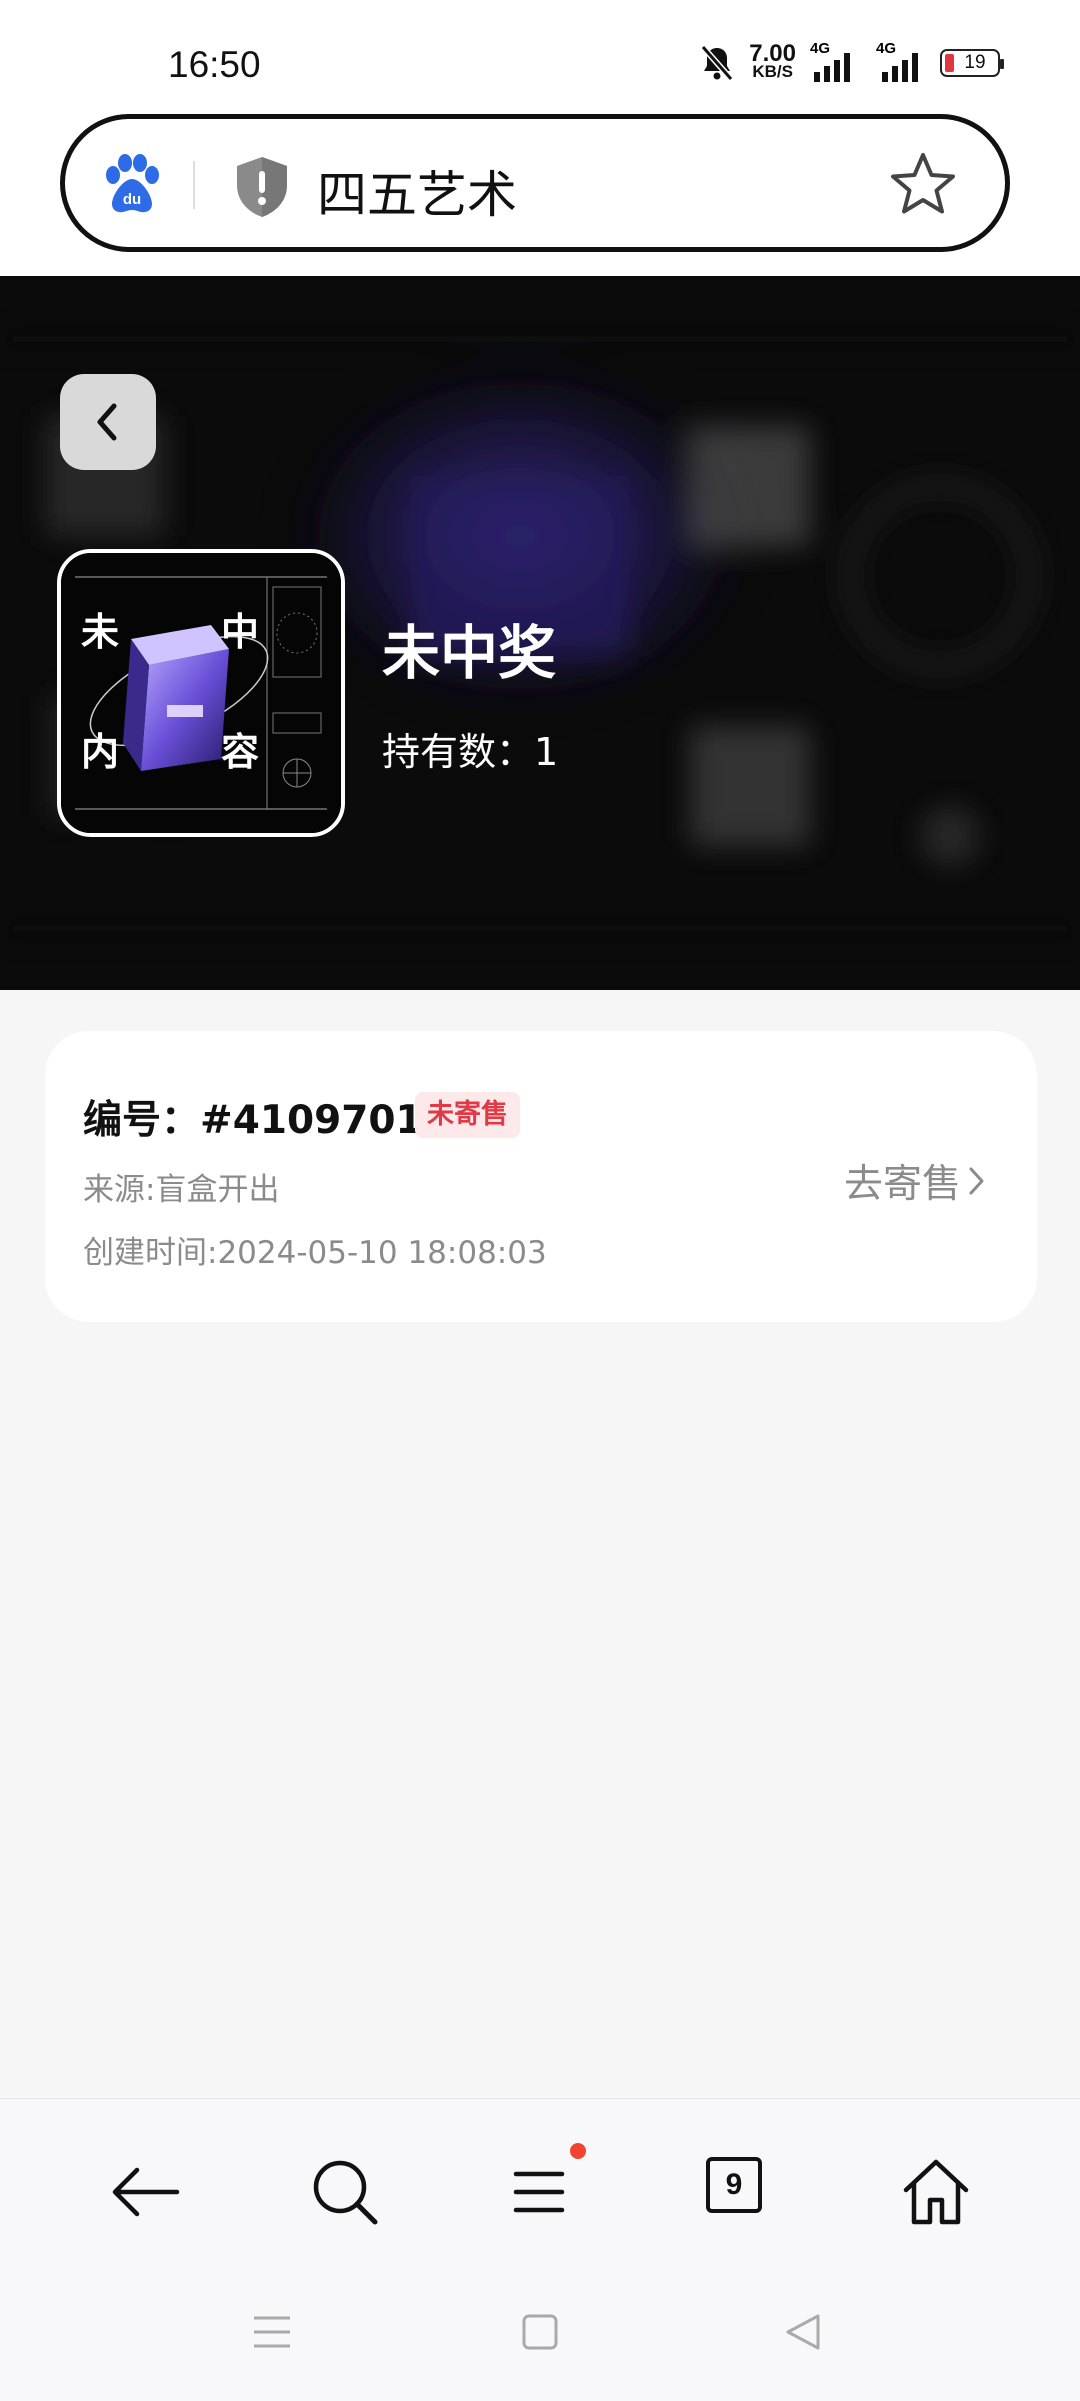 The height and width of the screenshot is (2401, 1080). What do you see at coordinates (132, 199) in the screenshot?
I see `svg-text: du` at bounding box center [132, 199].